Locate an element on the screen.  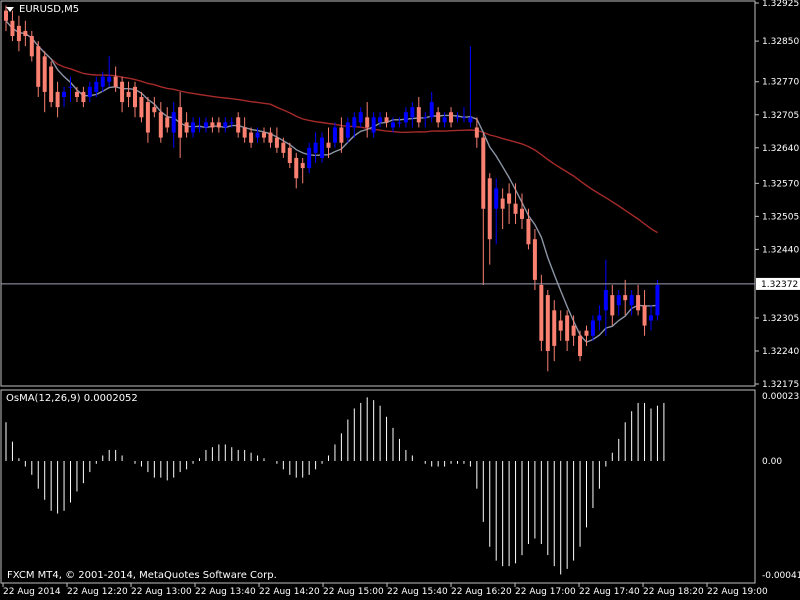
price-tick-label: 1.32770 is located at coordinates (780, 83).